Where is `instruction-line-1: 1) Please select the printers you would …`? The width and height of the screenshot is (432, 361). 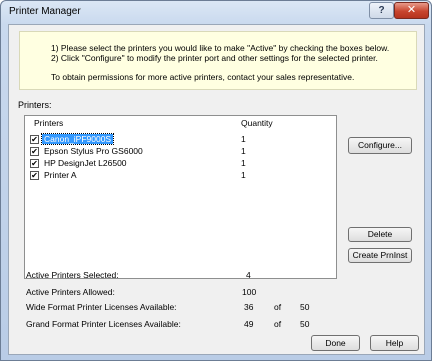 instruction-line-1: 1) Please select the printers you would … is located at coordinates (220, 48).